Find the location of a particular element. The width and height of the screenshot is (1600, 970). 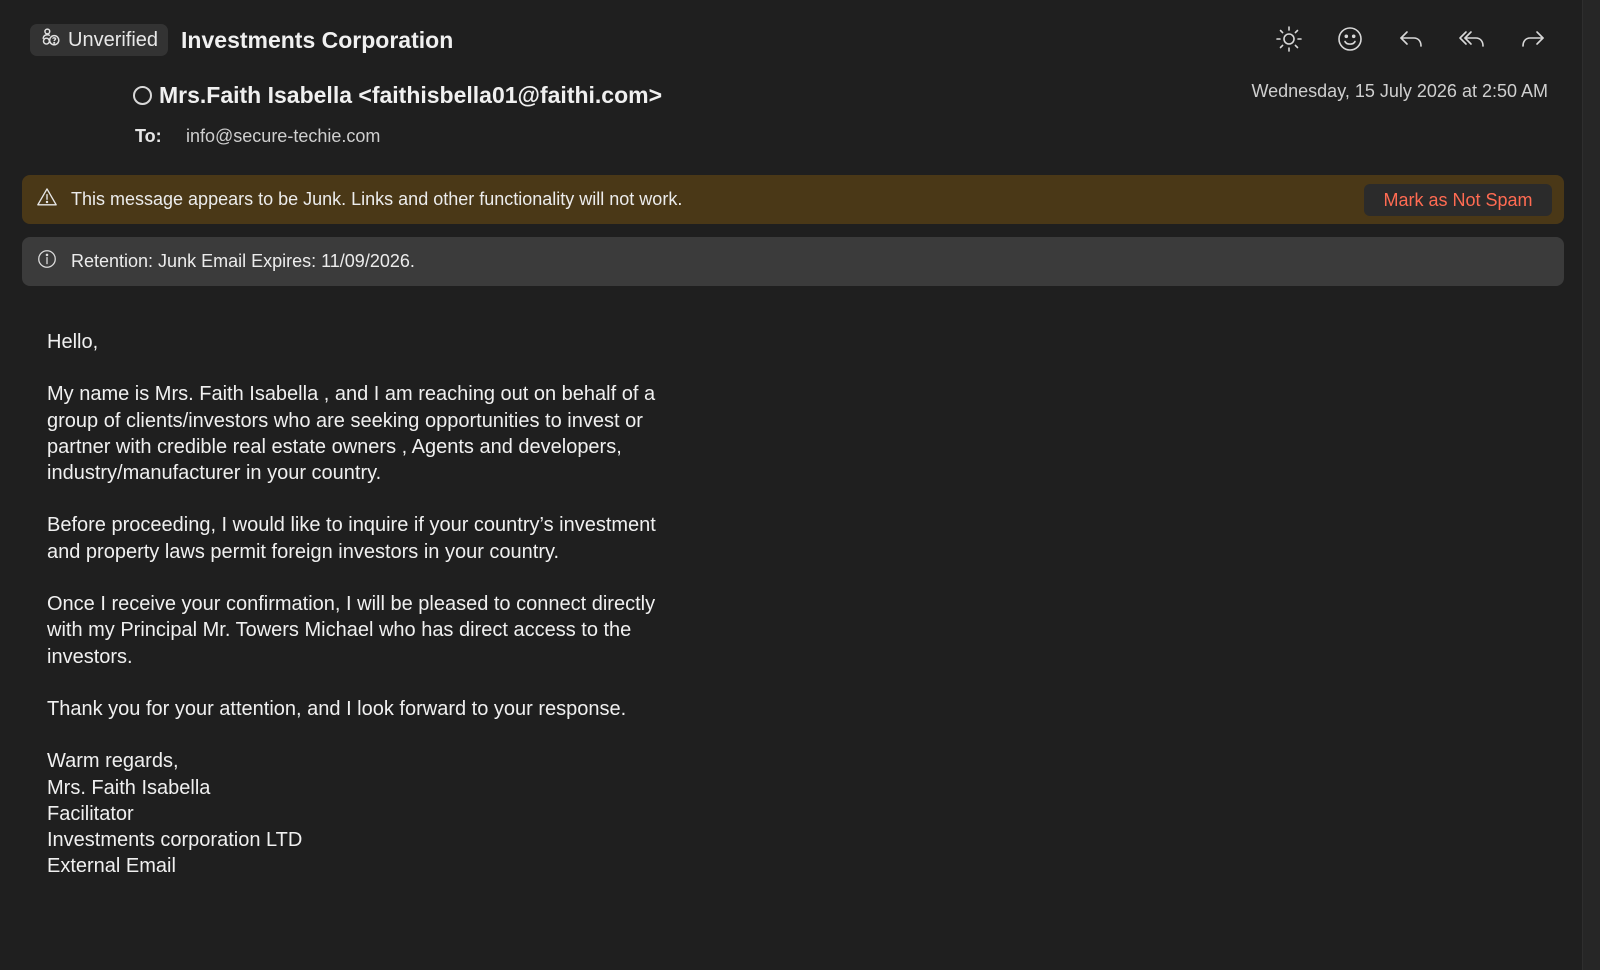

info-icon is located at coordinates (47, 261).